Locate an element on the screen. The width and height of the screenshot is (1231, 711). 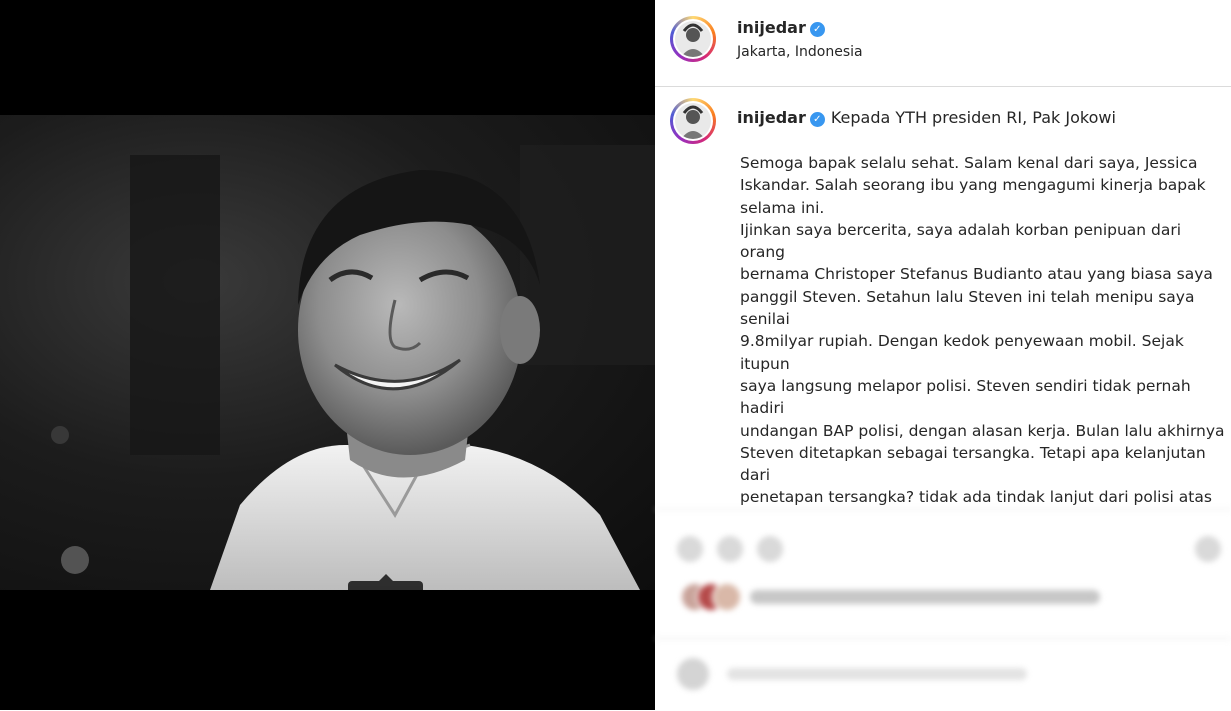
profile-avatar is located at coordinates (693, 39).